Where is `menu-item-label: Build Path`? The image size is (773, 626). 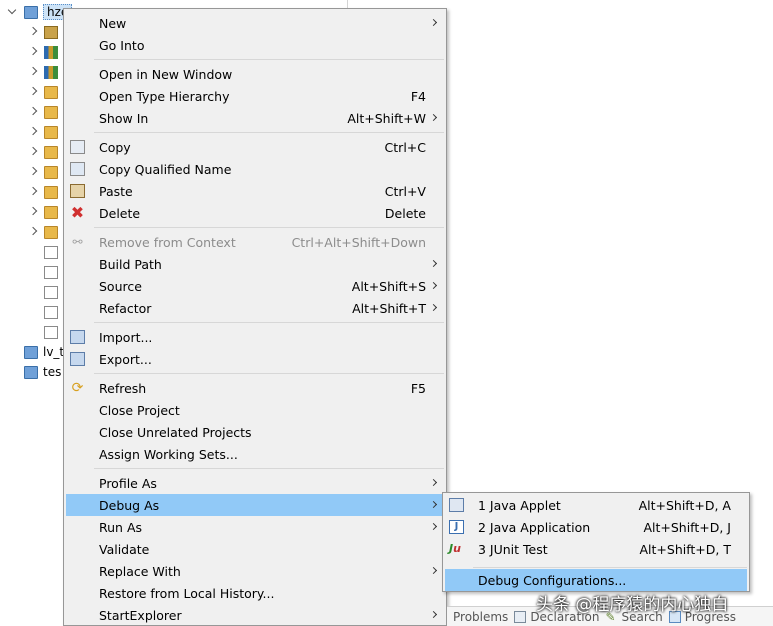
menu-item-label: Build Path is located at coordinates (130, 264).